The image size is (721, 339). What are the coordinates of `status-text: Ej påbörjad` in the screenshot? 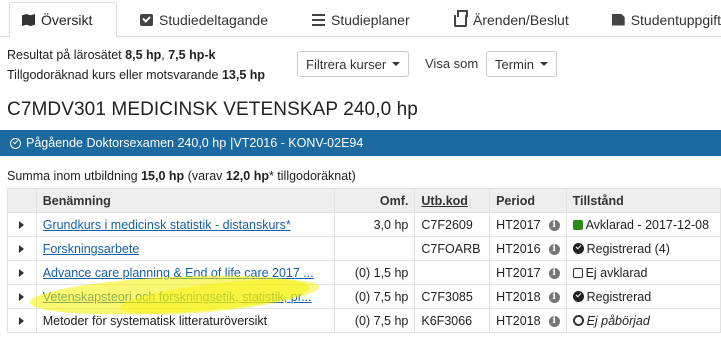 It's located at (618, 320).